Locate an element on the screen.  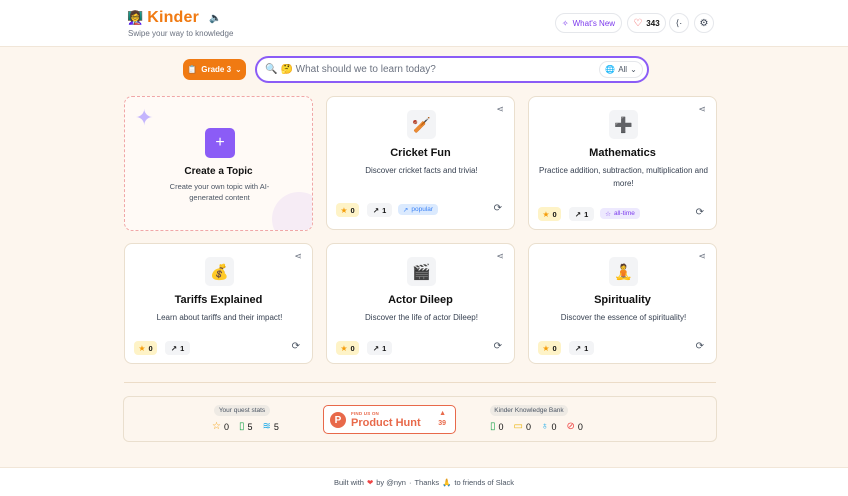
likes-button: ♡ 343 is located at coordinates (646, 23).